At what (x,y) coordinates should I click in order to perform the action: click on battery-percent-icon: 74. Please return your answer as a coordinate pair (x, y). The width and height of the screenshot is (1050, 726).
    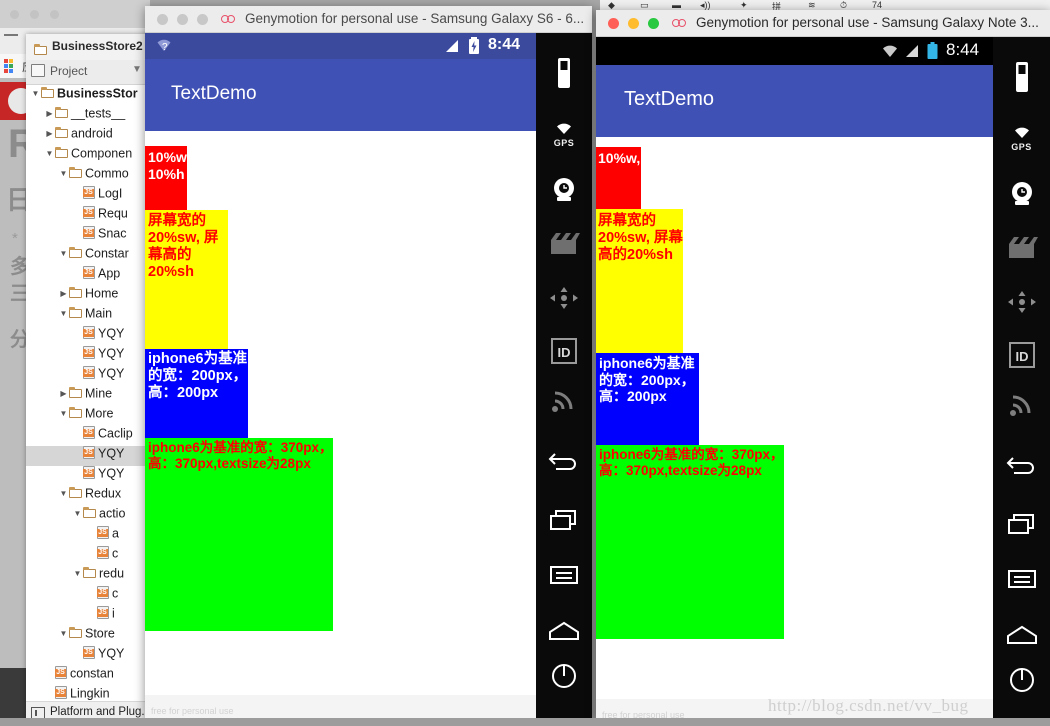
    Looking at the image, I should click on (877, 5).